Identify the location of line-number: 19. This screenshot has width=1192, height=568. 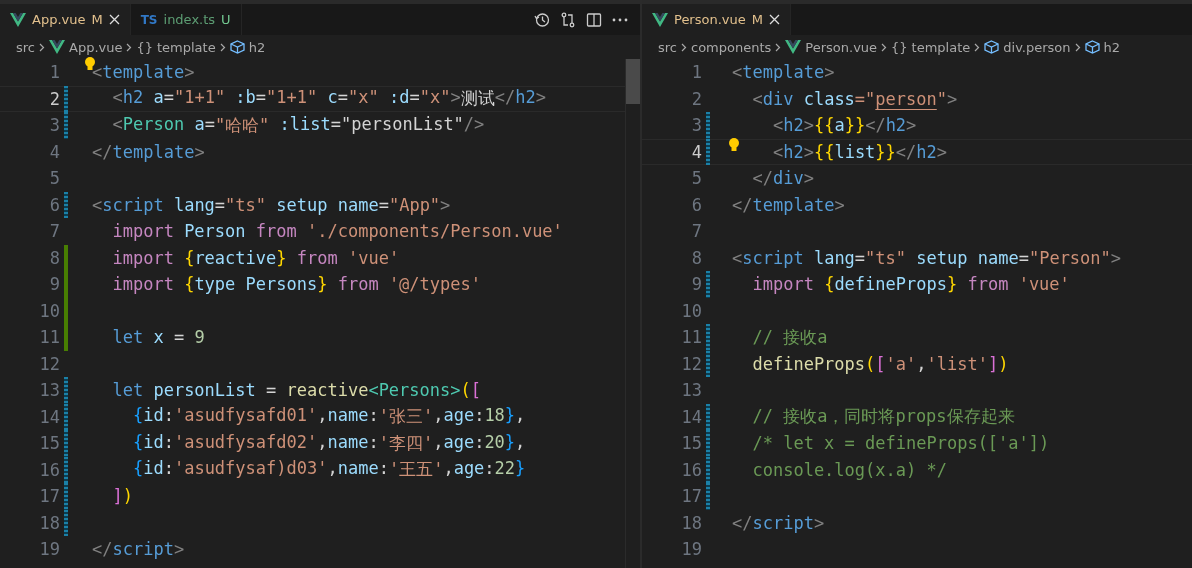
(691, 549).